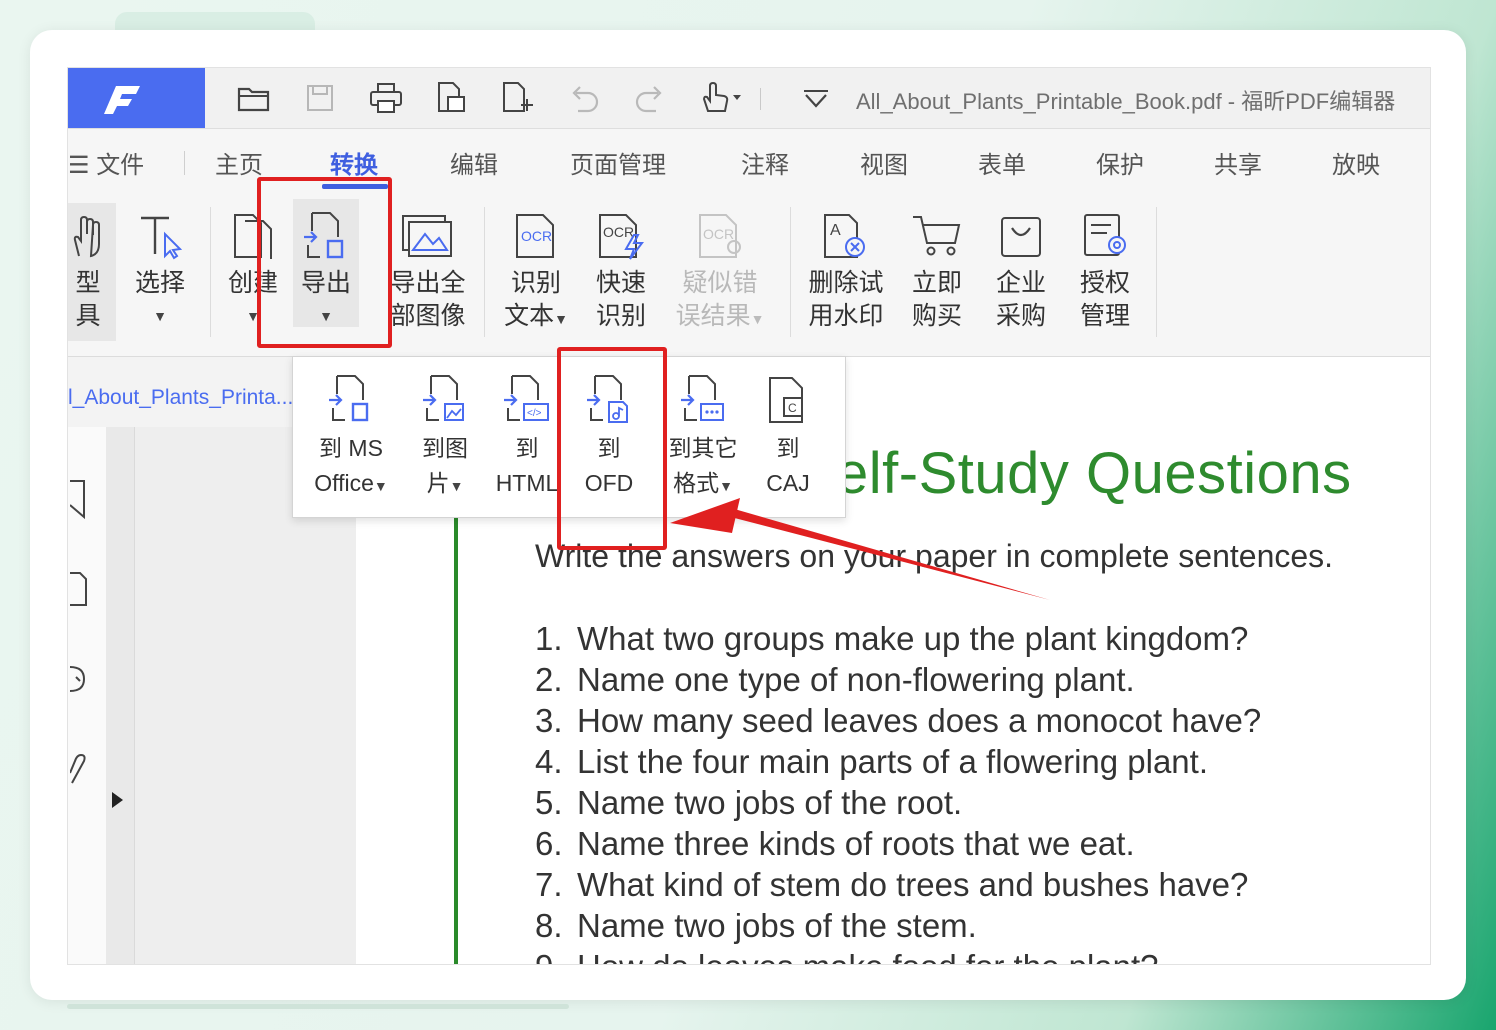 This screenshot has height=1030, width=1496. Describe the element at coordinates (445, 400) in the screenshot. I see `image-export-icon` at that location.